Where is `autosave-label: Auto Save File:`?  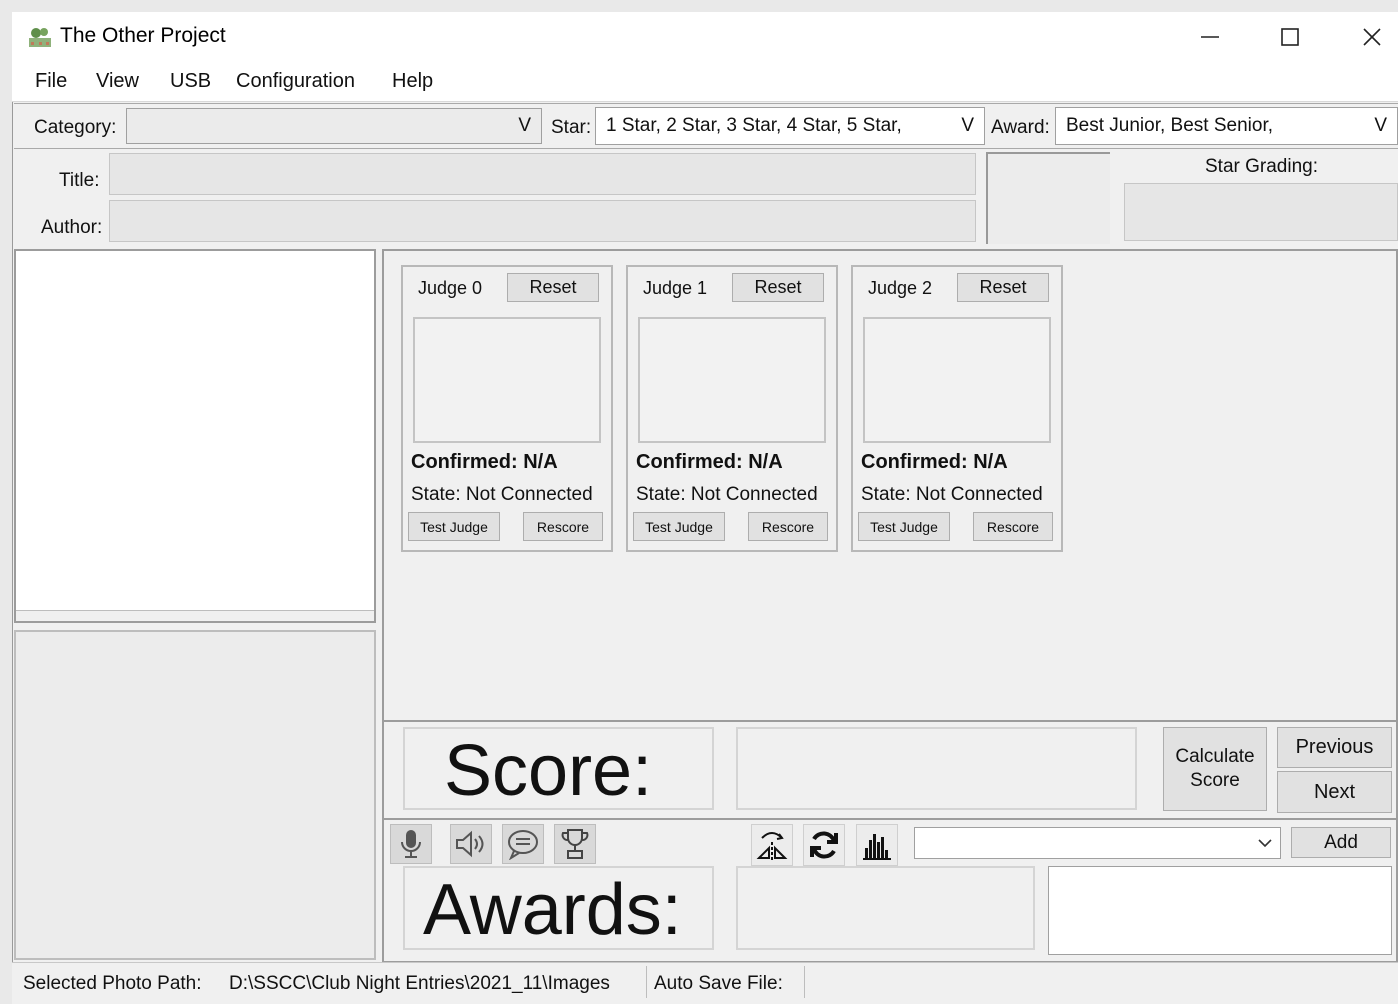
autosave-label: Auto Save File: is located at coordinates (718, 983).